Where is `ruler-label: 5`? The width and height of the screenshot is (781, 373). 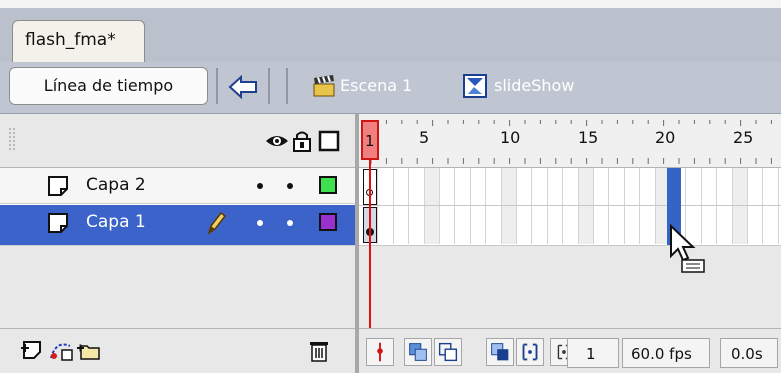 ruler-label: 5 is located at coordinates (424, 137).